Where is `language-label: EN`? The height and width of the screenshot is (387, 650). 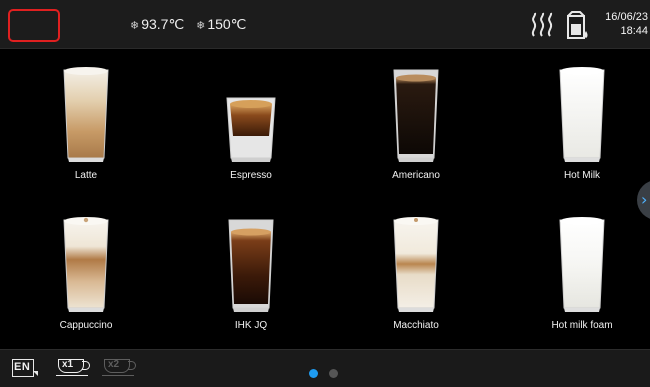
language-label: EN is located at coordinates (22, 367).